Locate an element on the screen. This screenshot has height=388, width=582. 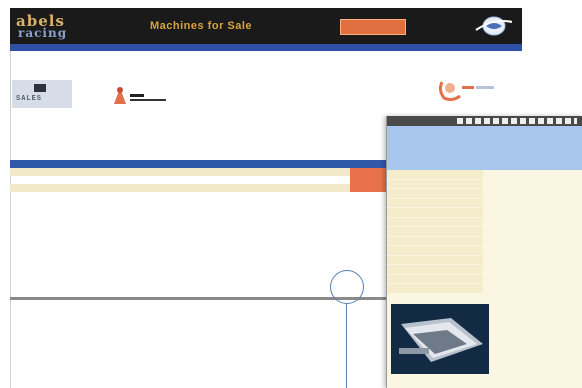
pointer-circle is located at coordinates (347, 287).